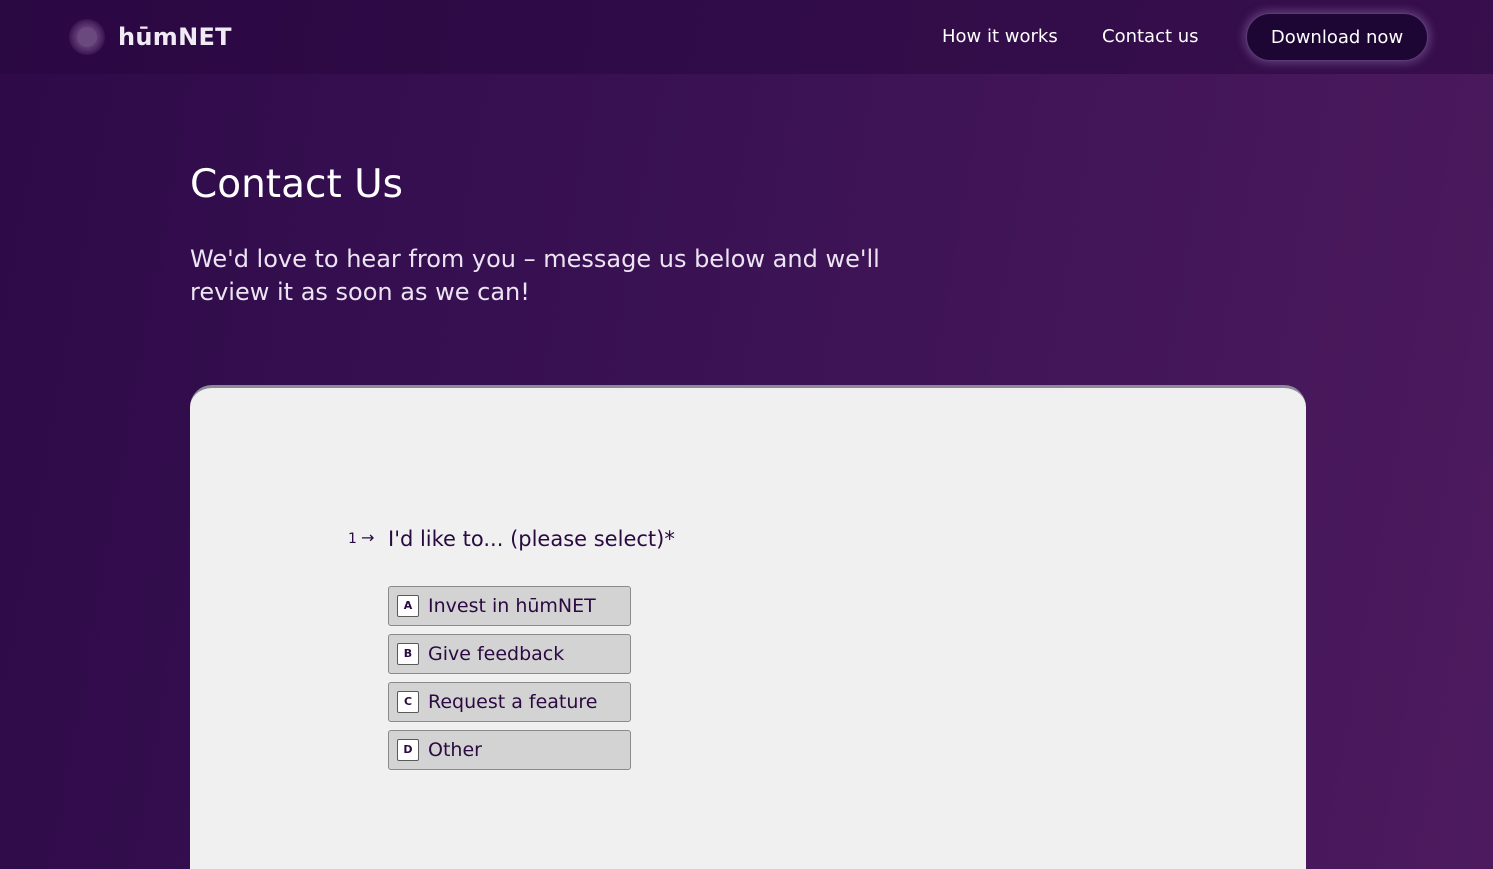 Image resolution: width=1493 pixels, height=869 pixels. I want to click on arrow-right-icon: →, so click(368, 537).